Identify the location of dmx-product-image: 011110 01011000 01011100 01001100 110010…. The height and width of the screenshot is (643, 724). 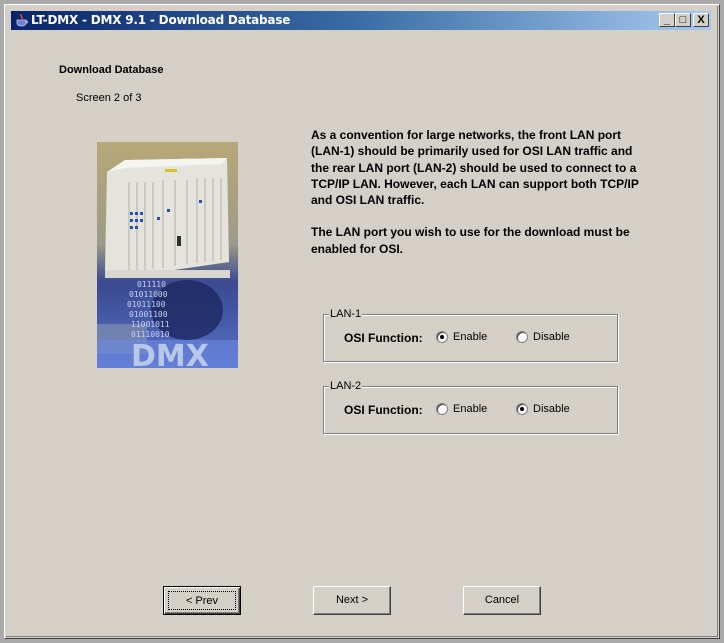
(167, 255).